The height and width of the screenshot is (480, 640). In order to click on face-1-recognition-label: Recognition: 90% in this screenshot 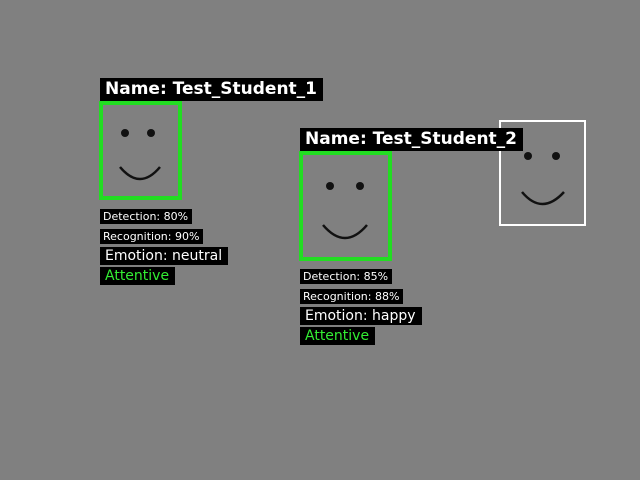, I will do `click(152, 236)`.